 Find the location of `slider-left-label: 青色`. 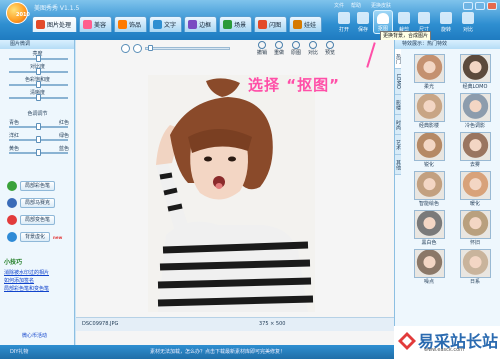

slider-left-label: 青色 is located at coordinates (14, 123).